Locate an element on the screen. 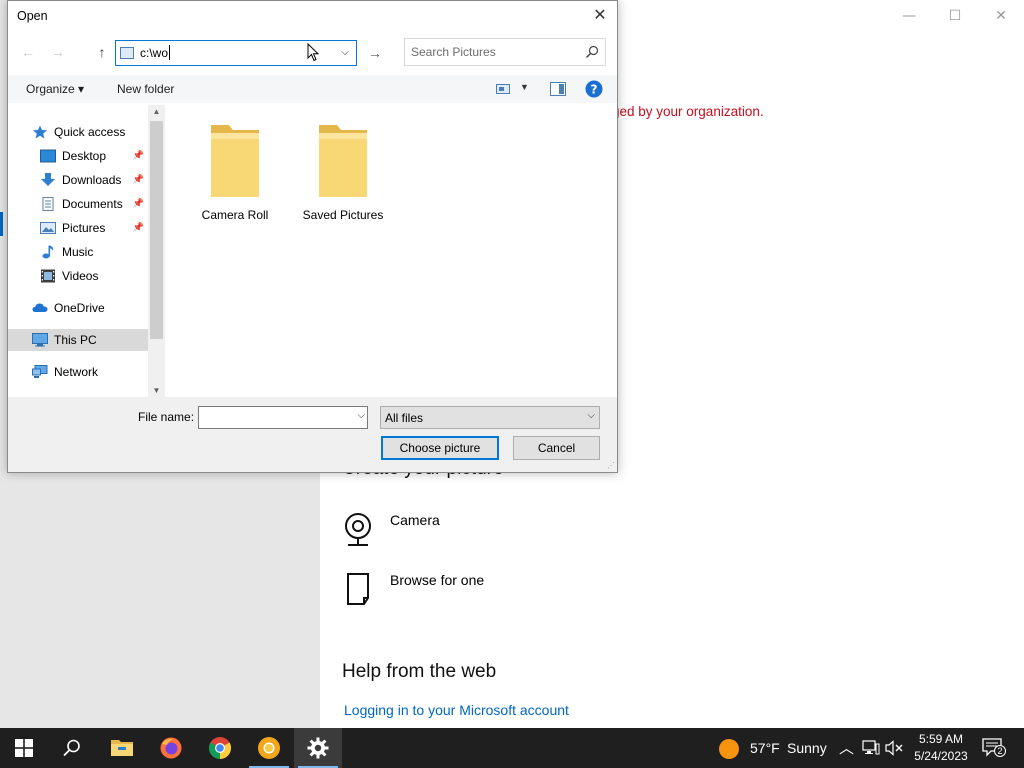 The width and height of the screenshot is (1024, 768). browse-option: Browse for one is located at coordinates (413, 590).